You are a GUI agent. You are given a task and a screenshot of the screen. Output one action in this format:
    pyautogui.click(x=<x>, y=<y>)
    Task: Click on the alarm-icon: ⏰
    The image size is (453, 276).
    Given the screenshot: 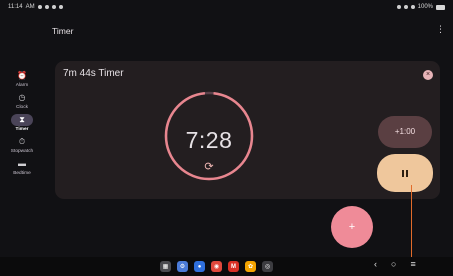 What is the action you would take?
    pyautogui.click(x=22, y=75)
    